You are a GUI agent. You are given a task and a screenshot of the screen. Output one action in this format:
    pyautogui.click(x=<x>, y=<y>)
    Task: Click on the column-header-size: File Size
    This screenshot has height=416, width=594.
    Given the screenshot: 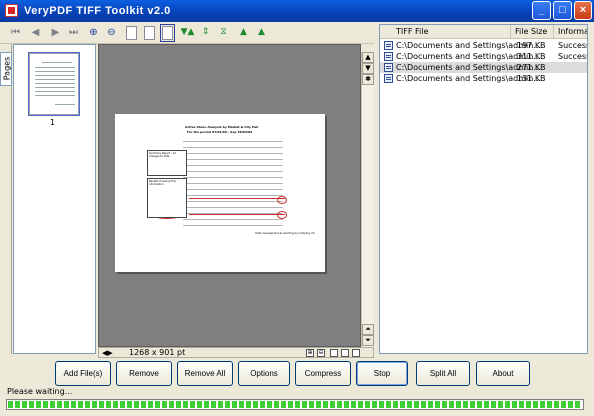 What is the action you would take?
    pyautogui.click(x=532, y=32)
    